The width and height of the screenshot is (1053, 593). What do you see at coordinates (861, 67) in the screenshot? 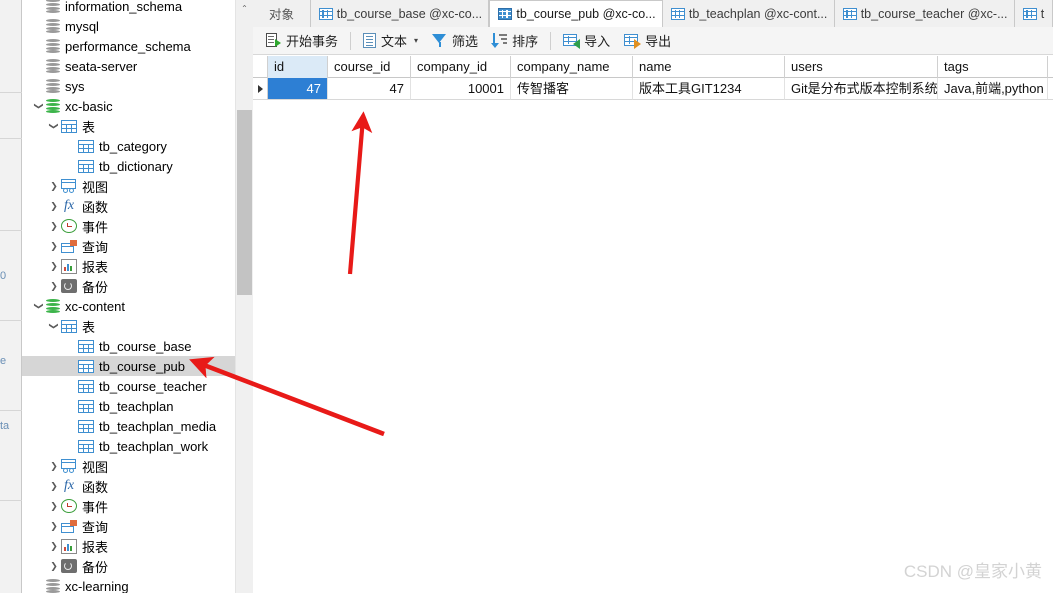
I see `column-header-users: users` at bounding box center [861, 67].